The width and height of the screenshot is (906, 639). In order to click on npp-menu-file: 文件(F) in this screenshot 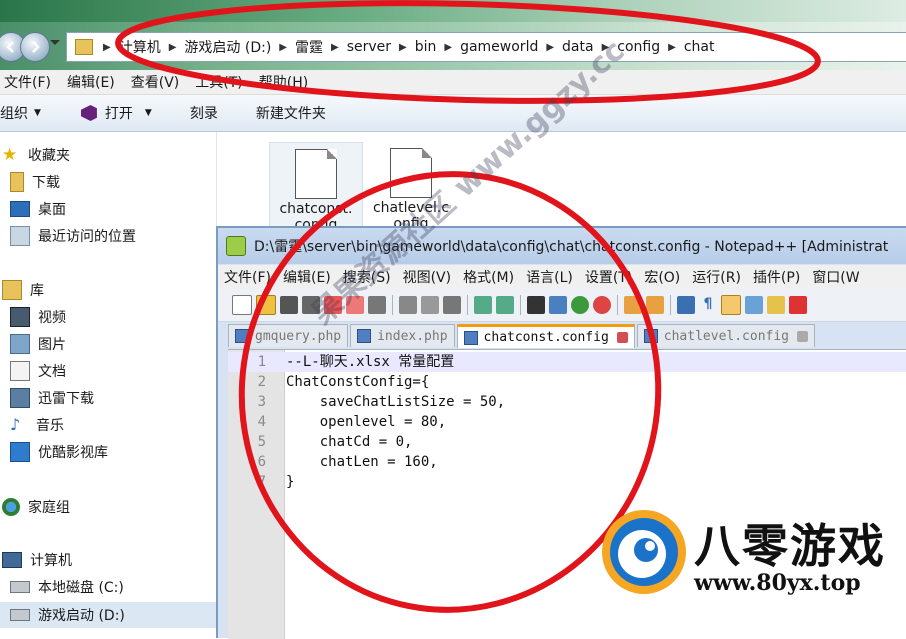, I will do `click(247, 277)`.